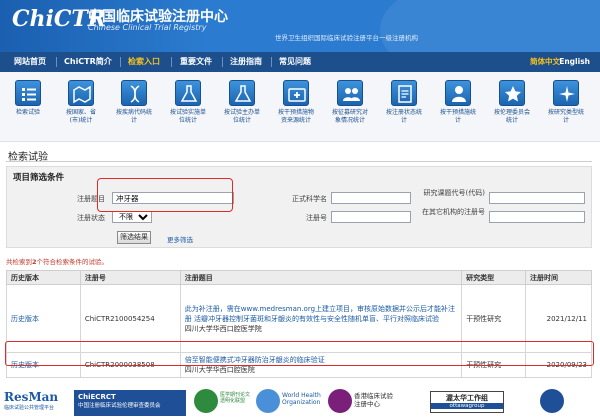 The image size is (600, 420). I want to click on chiecrct-logo: ChiECRCT 中国注册临床试验伦理审查委员会, so click(130, 403).